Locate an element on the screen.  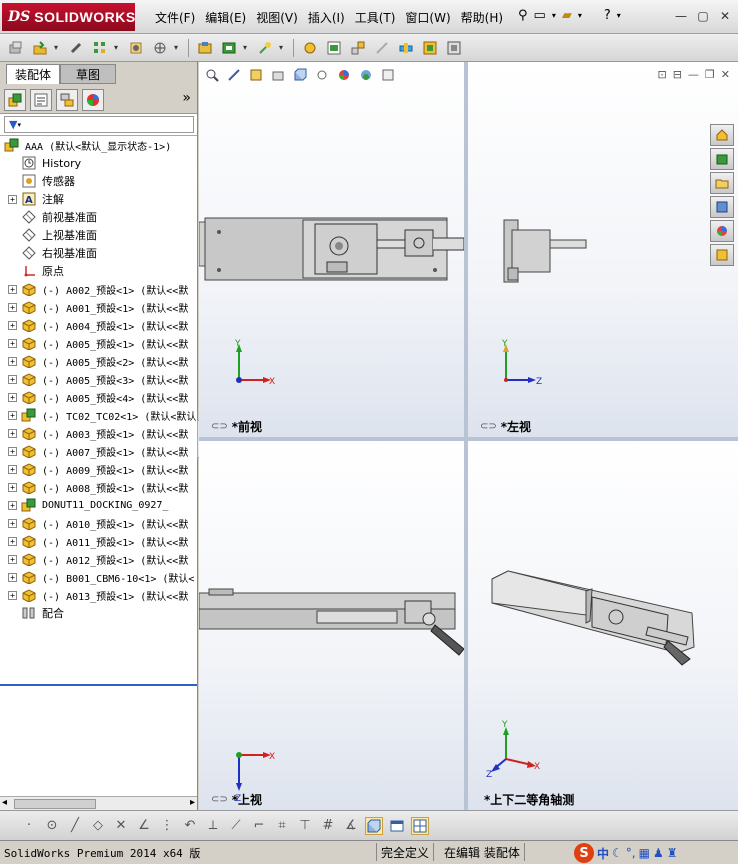
tree-item: + (-) A005_预設<2> (默认<<默 is located at coordinates (98, 361).